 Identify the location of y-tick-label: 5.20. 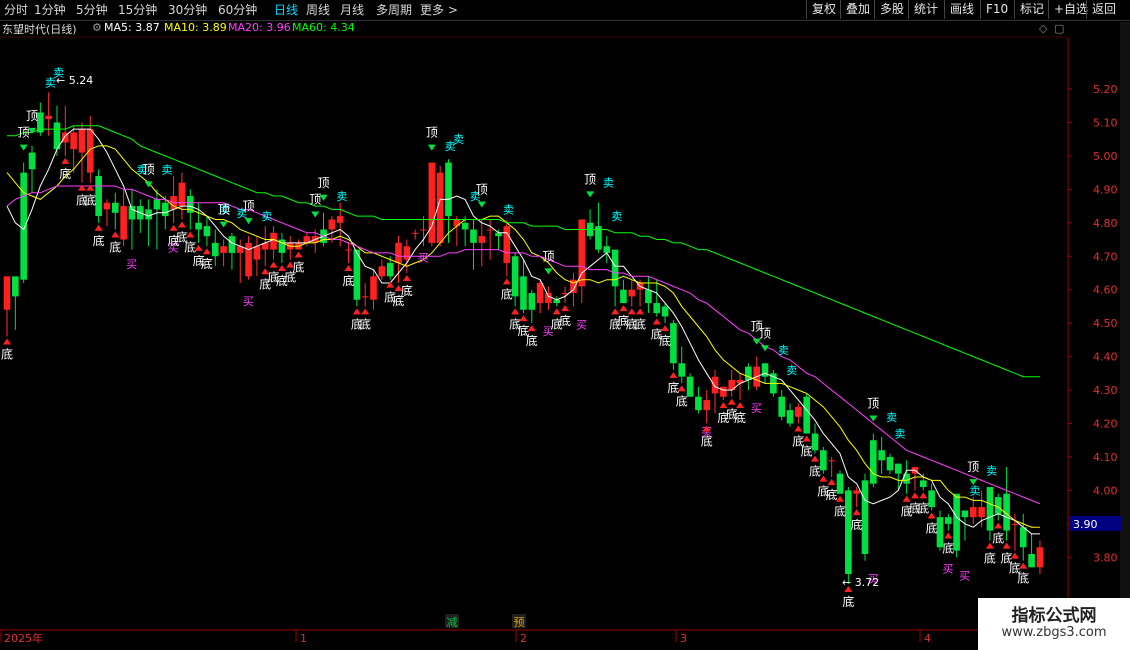
(1105, 89).